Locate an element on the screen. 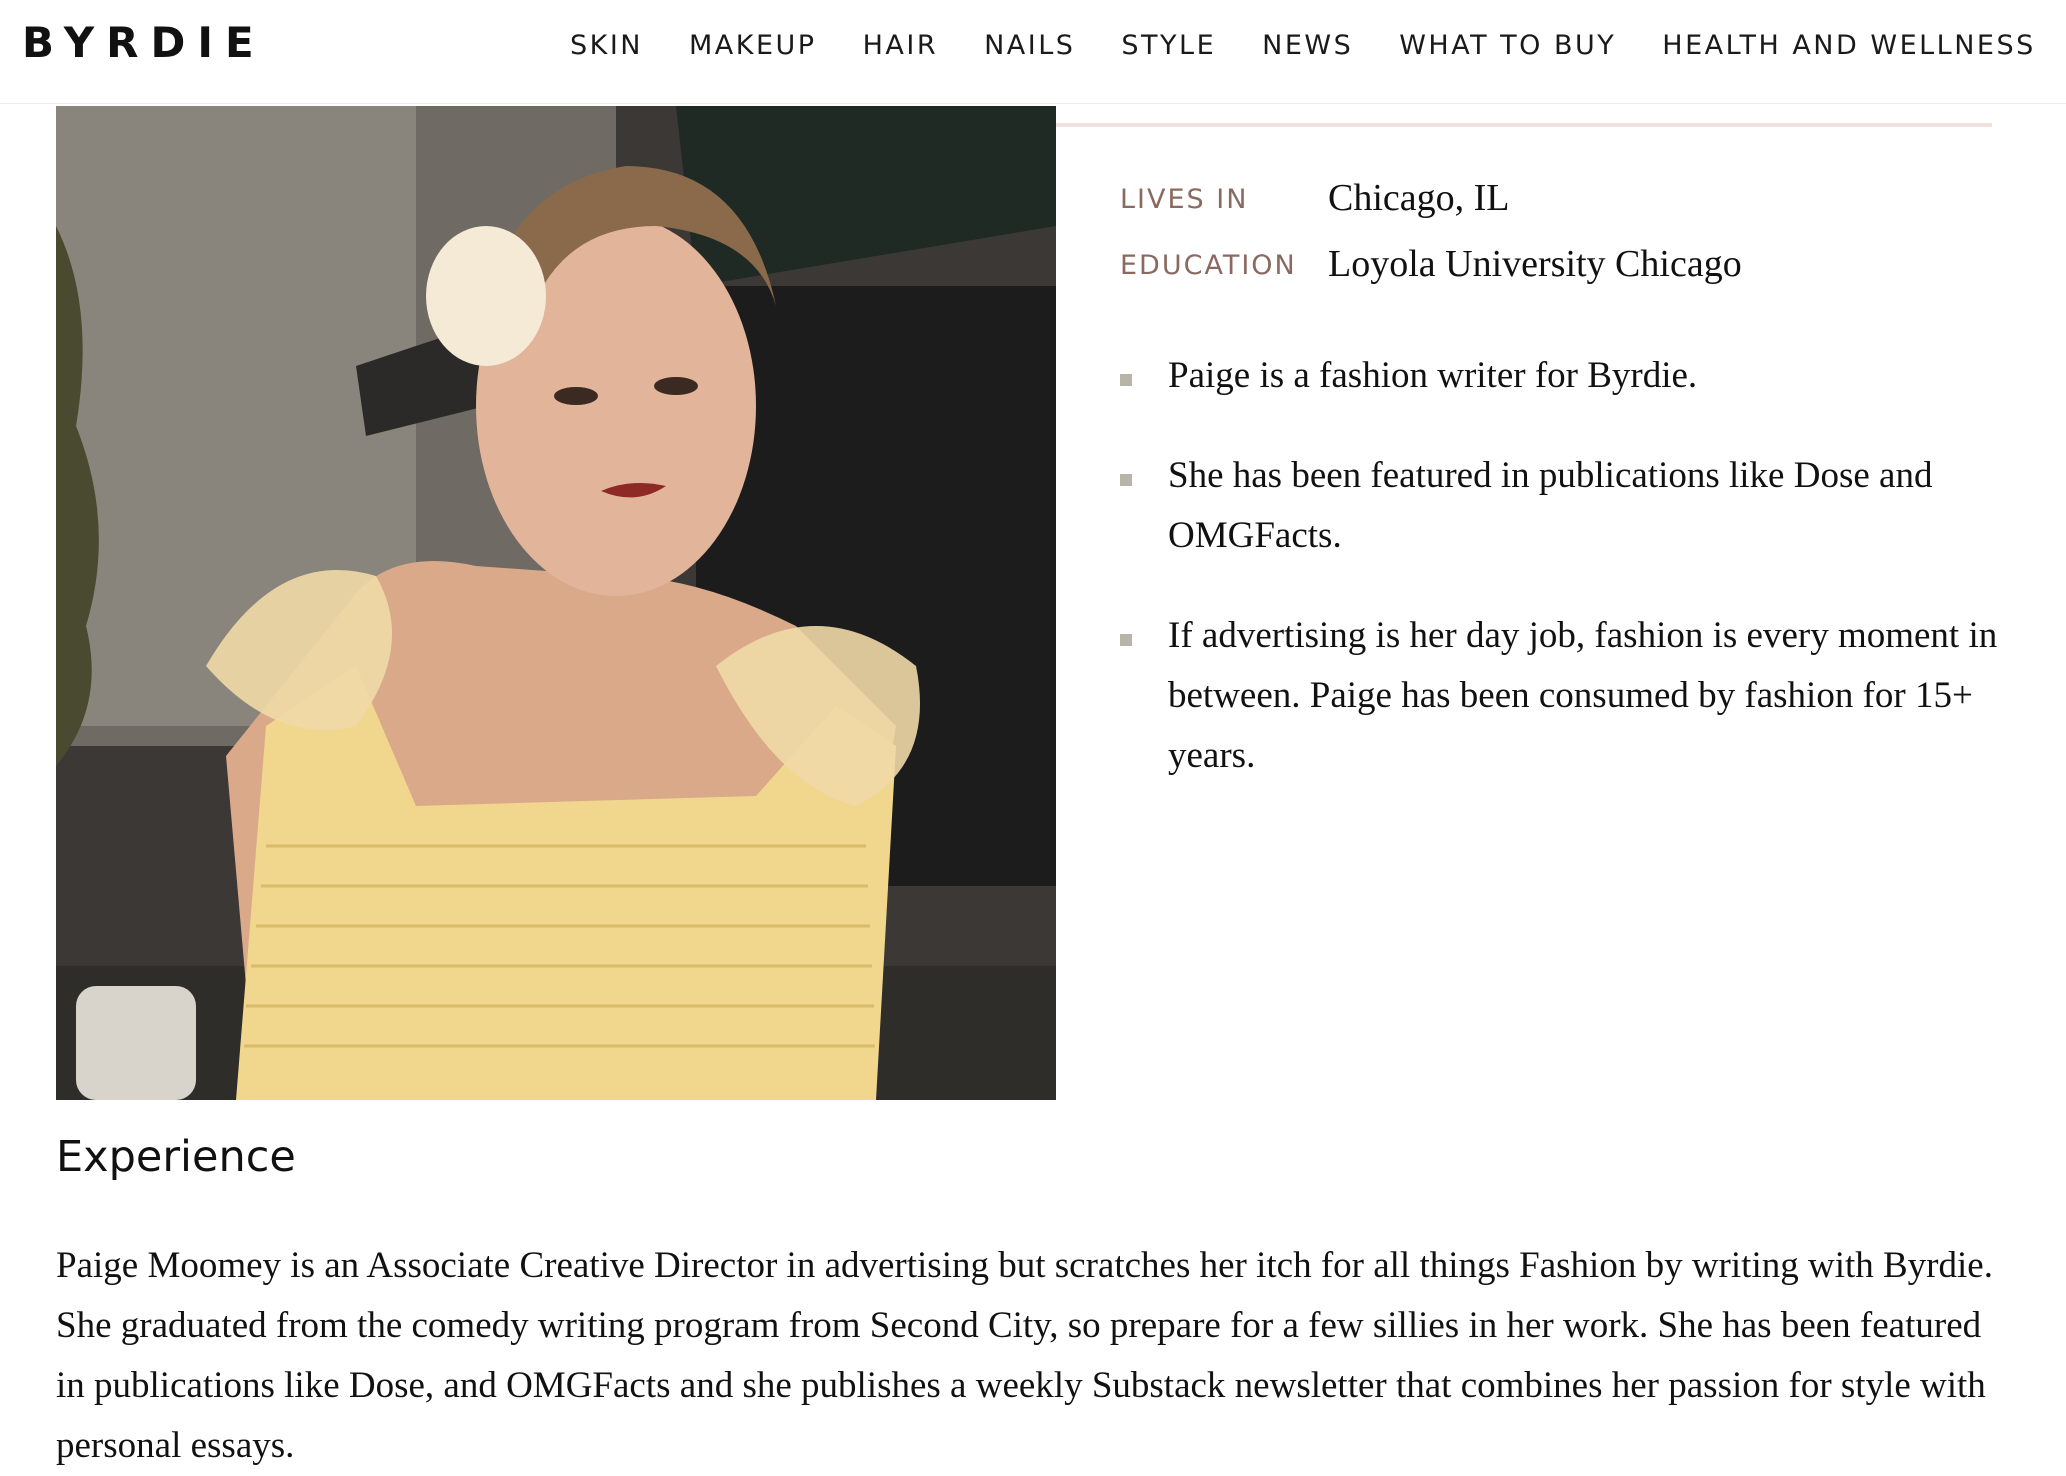  education-value: Loyola University Chicago is located at coordinates (1535, 264).